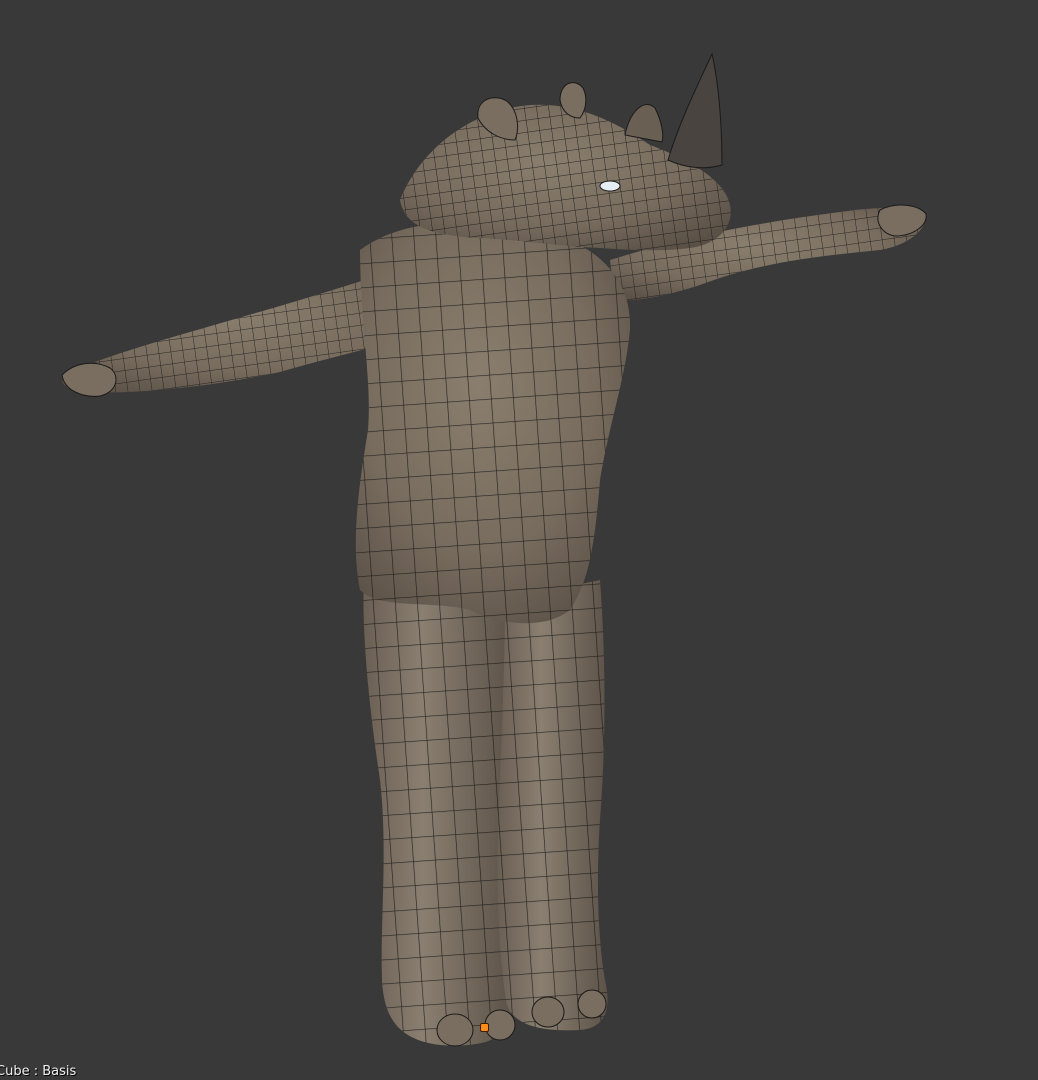 The width and height of the screenshot is (1038, 1080). What do you see at coordinates (485, 803) in the screenshot?
I see `legs` at bounding box center [485, 803].